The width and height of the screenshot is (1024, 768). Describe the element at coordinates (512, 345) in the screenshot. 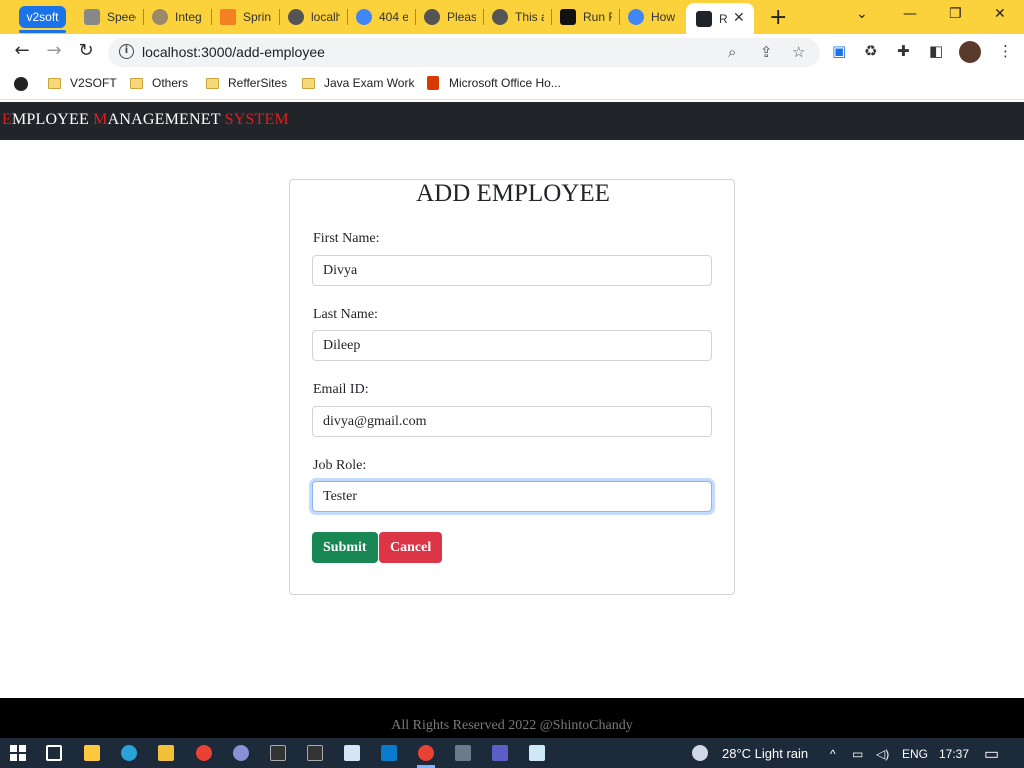

I see `last-name-input` at that location.